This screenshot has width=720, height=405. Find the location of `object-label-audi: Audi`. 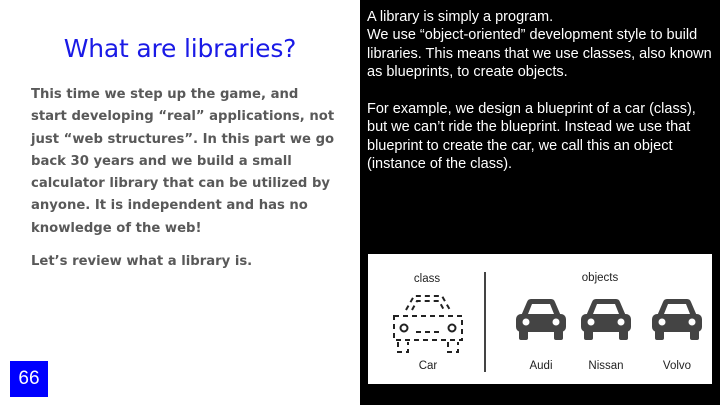

object-label-audi: Audi is located at coordinates (540, 366).